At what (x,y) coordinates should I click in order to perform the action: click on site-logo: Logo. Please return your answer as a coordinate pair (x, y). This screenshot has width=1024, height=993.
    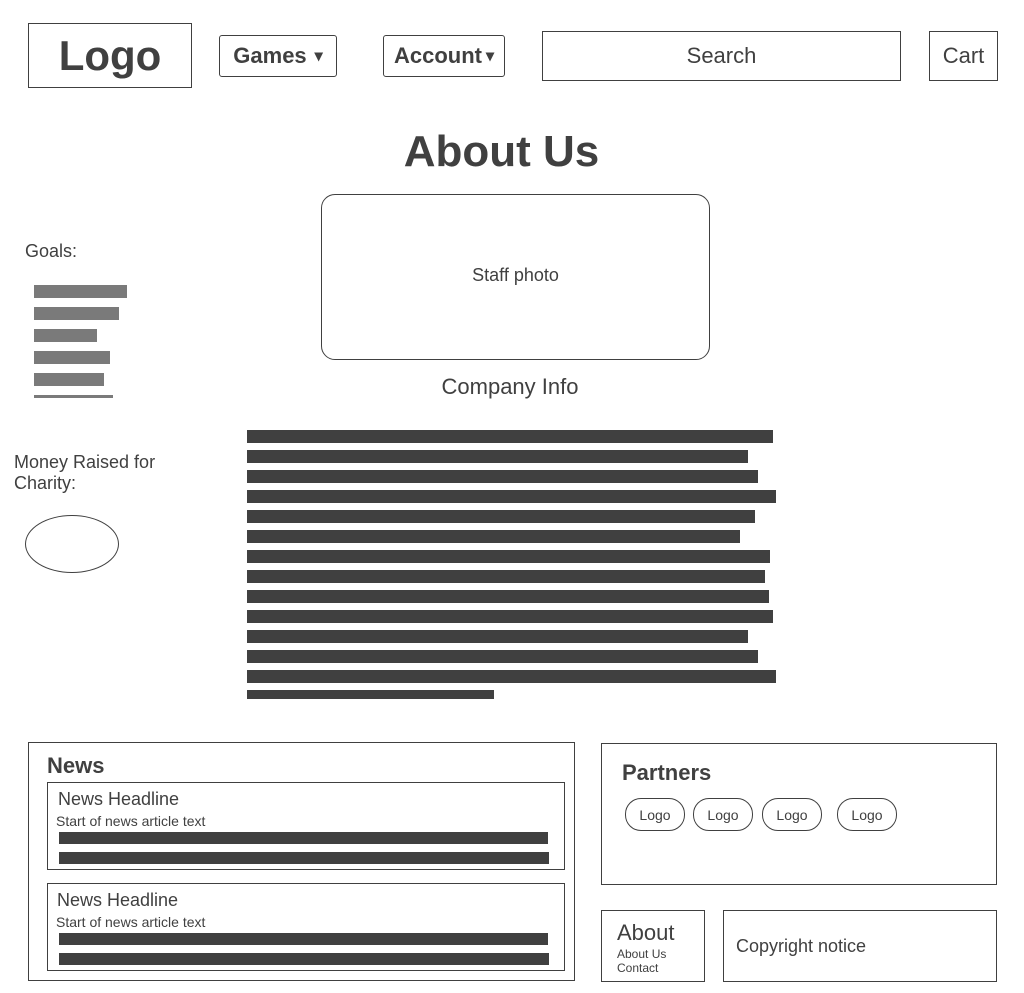
    Looking at the image, I should click on (110, 55).